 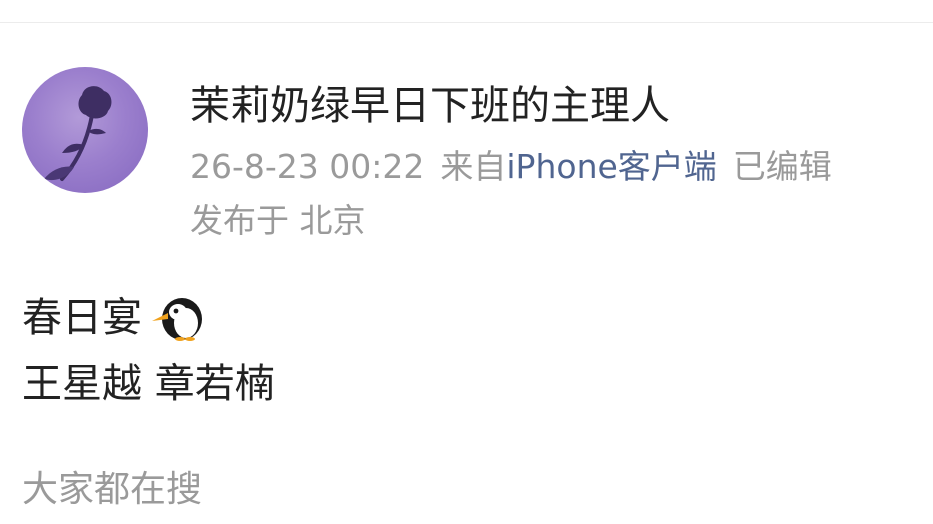 What do you see at coordinates (82, 318) in the screenshot?
I see `post-text-line-1: 春日宴` at bounding box center [82, 318].